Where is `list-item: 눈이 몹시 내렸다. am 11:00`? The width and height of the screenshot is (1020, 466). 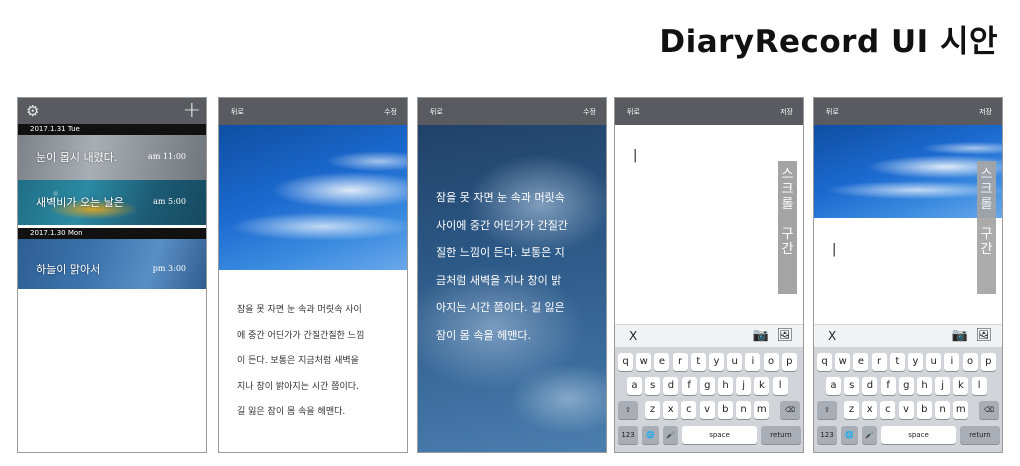 list-item: 눈이 몹시 내렸다. am 11:00 is located at coordinates (112, 157).